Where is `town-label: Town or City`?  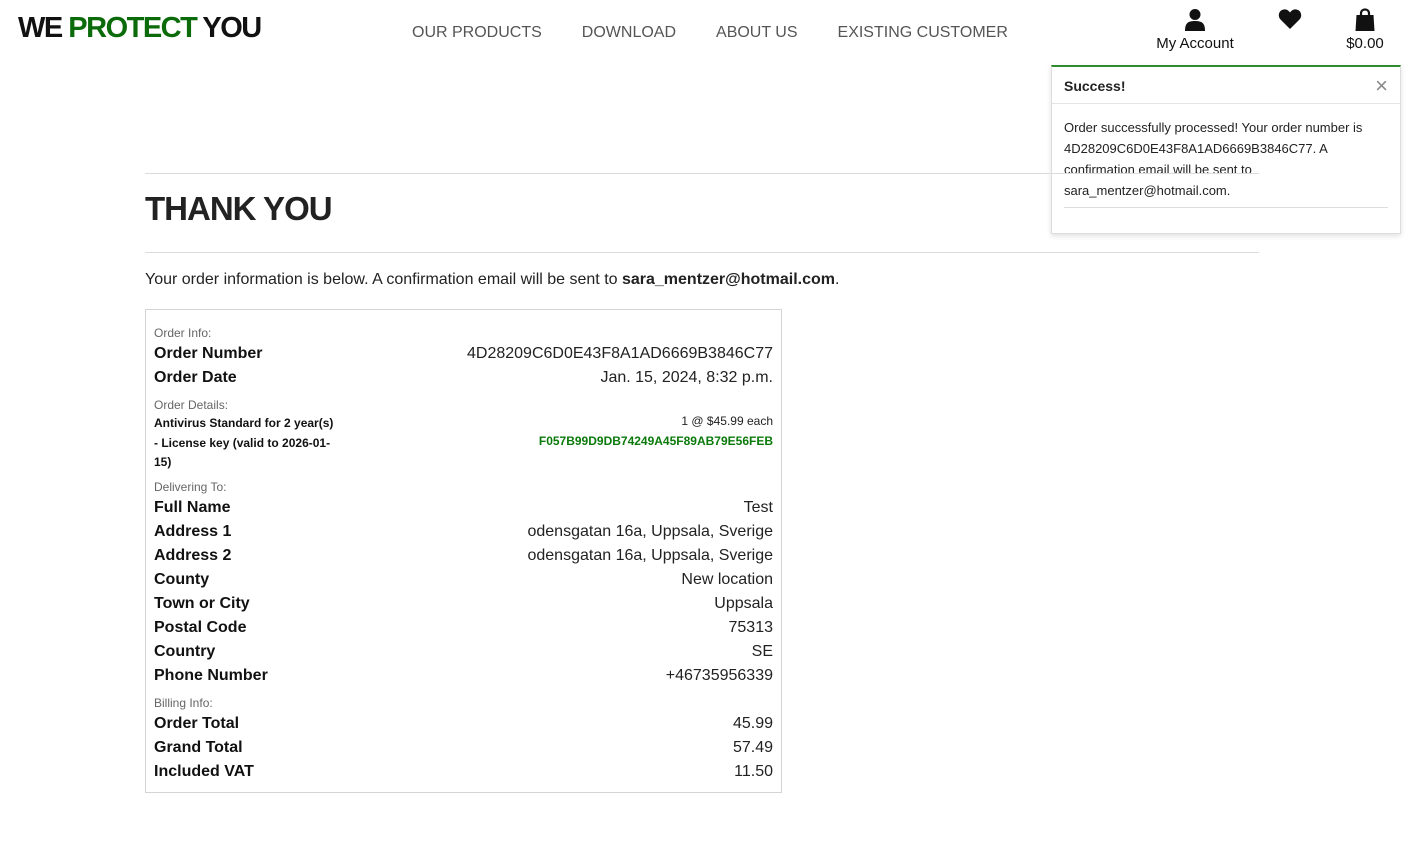 town-label: Town or City is located at coordinates (202, 603).